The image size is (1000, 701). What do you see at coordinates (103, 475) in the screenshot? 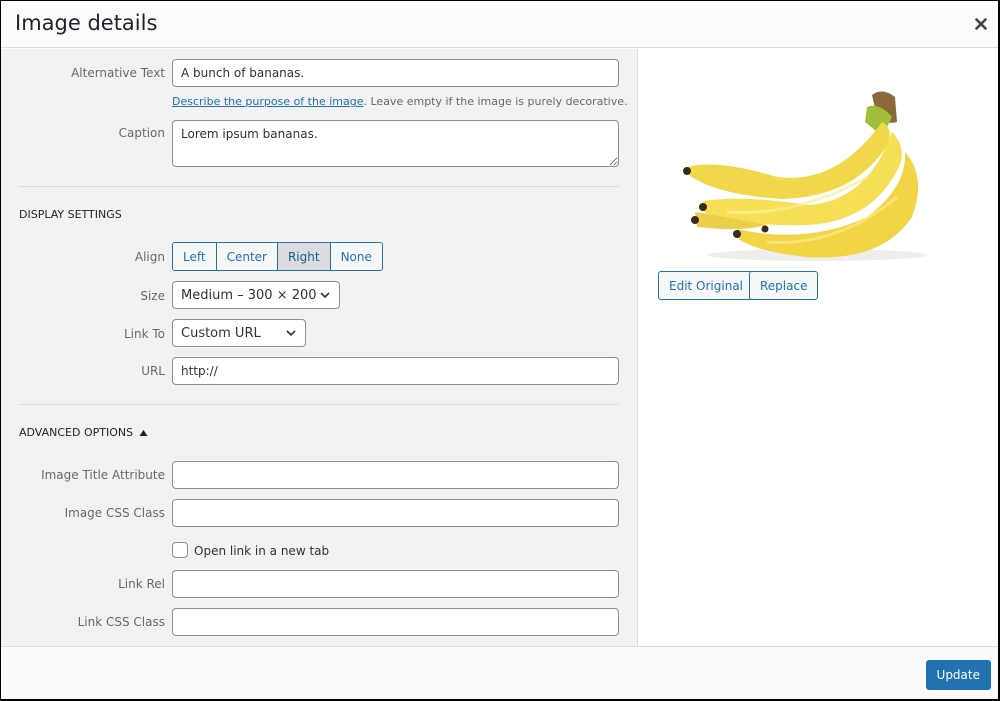
I see `image-title-label: Image Title Attribute` at bounding box center [103, 475].